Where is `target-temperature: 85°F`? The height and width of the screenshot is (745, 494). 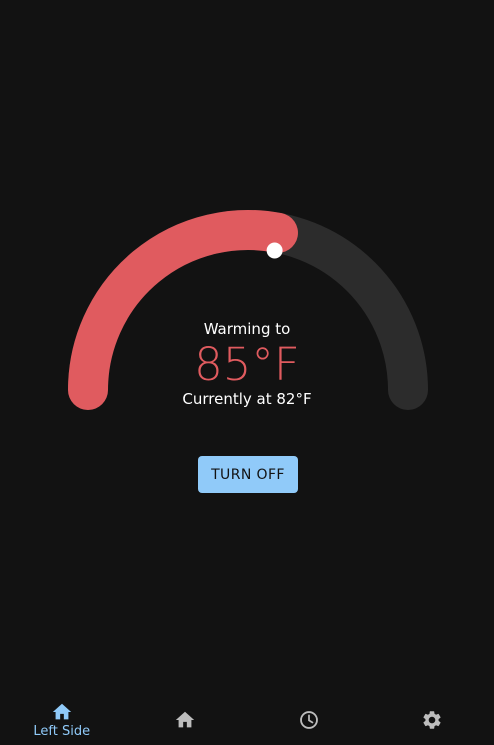 target-temperature: 85°F is located at coordinates (247, 364).